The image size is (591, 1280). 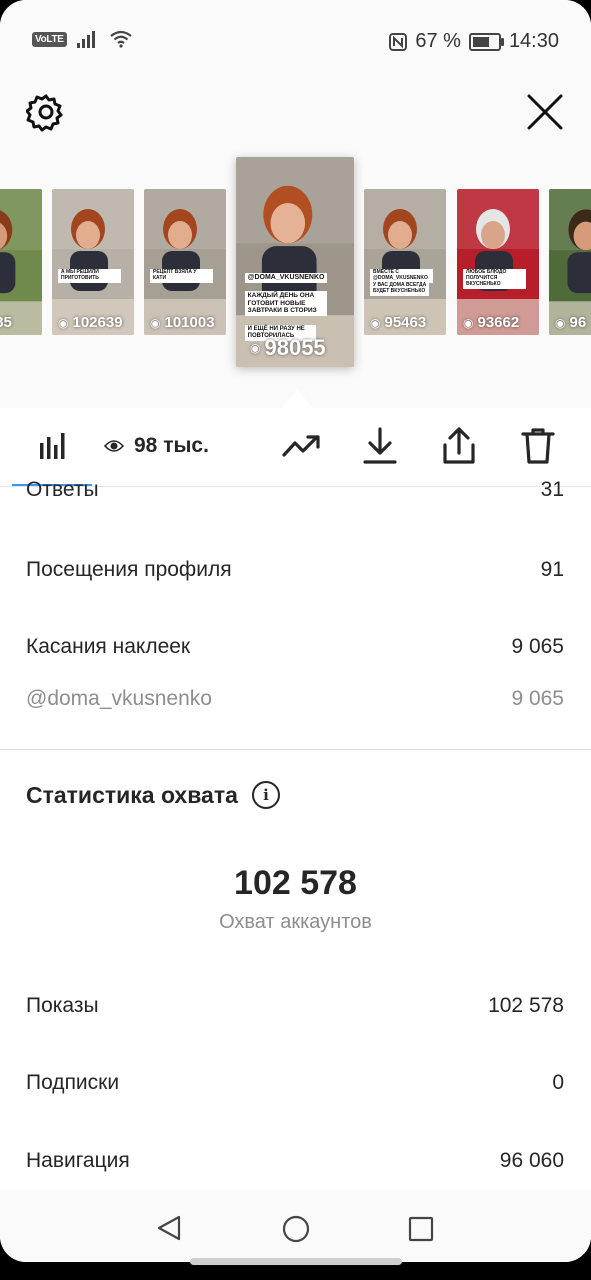 I want to click on story-toolbar: 98 тыс., so click(x=295, y=447).